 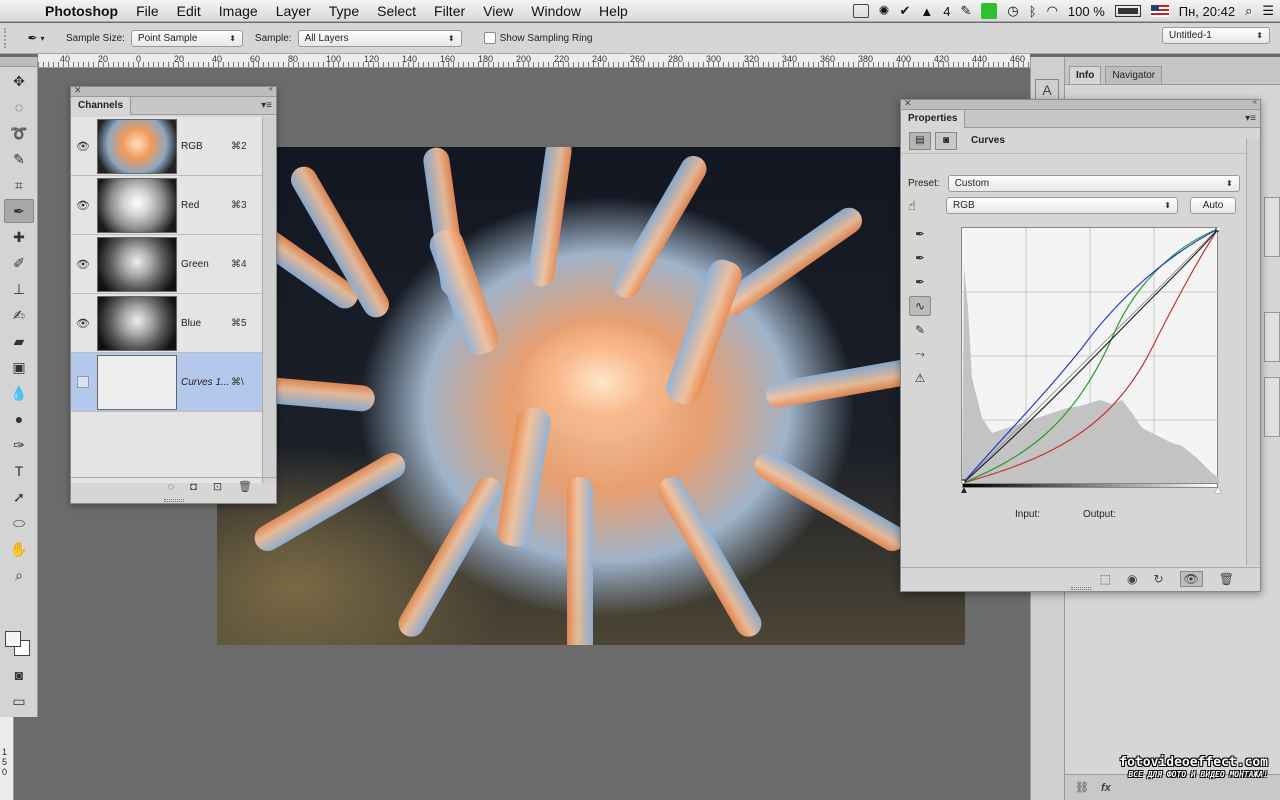 I want to click on menu-layer: Layer, so click(x=293, y=11).